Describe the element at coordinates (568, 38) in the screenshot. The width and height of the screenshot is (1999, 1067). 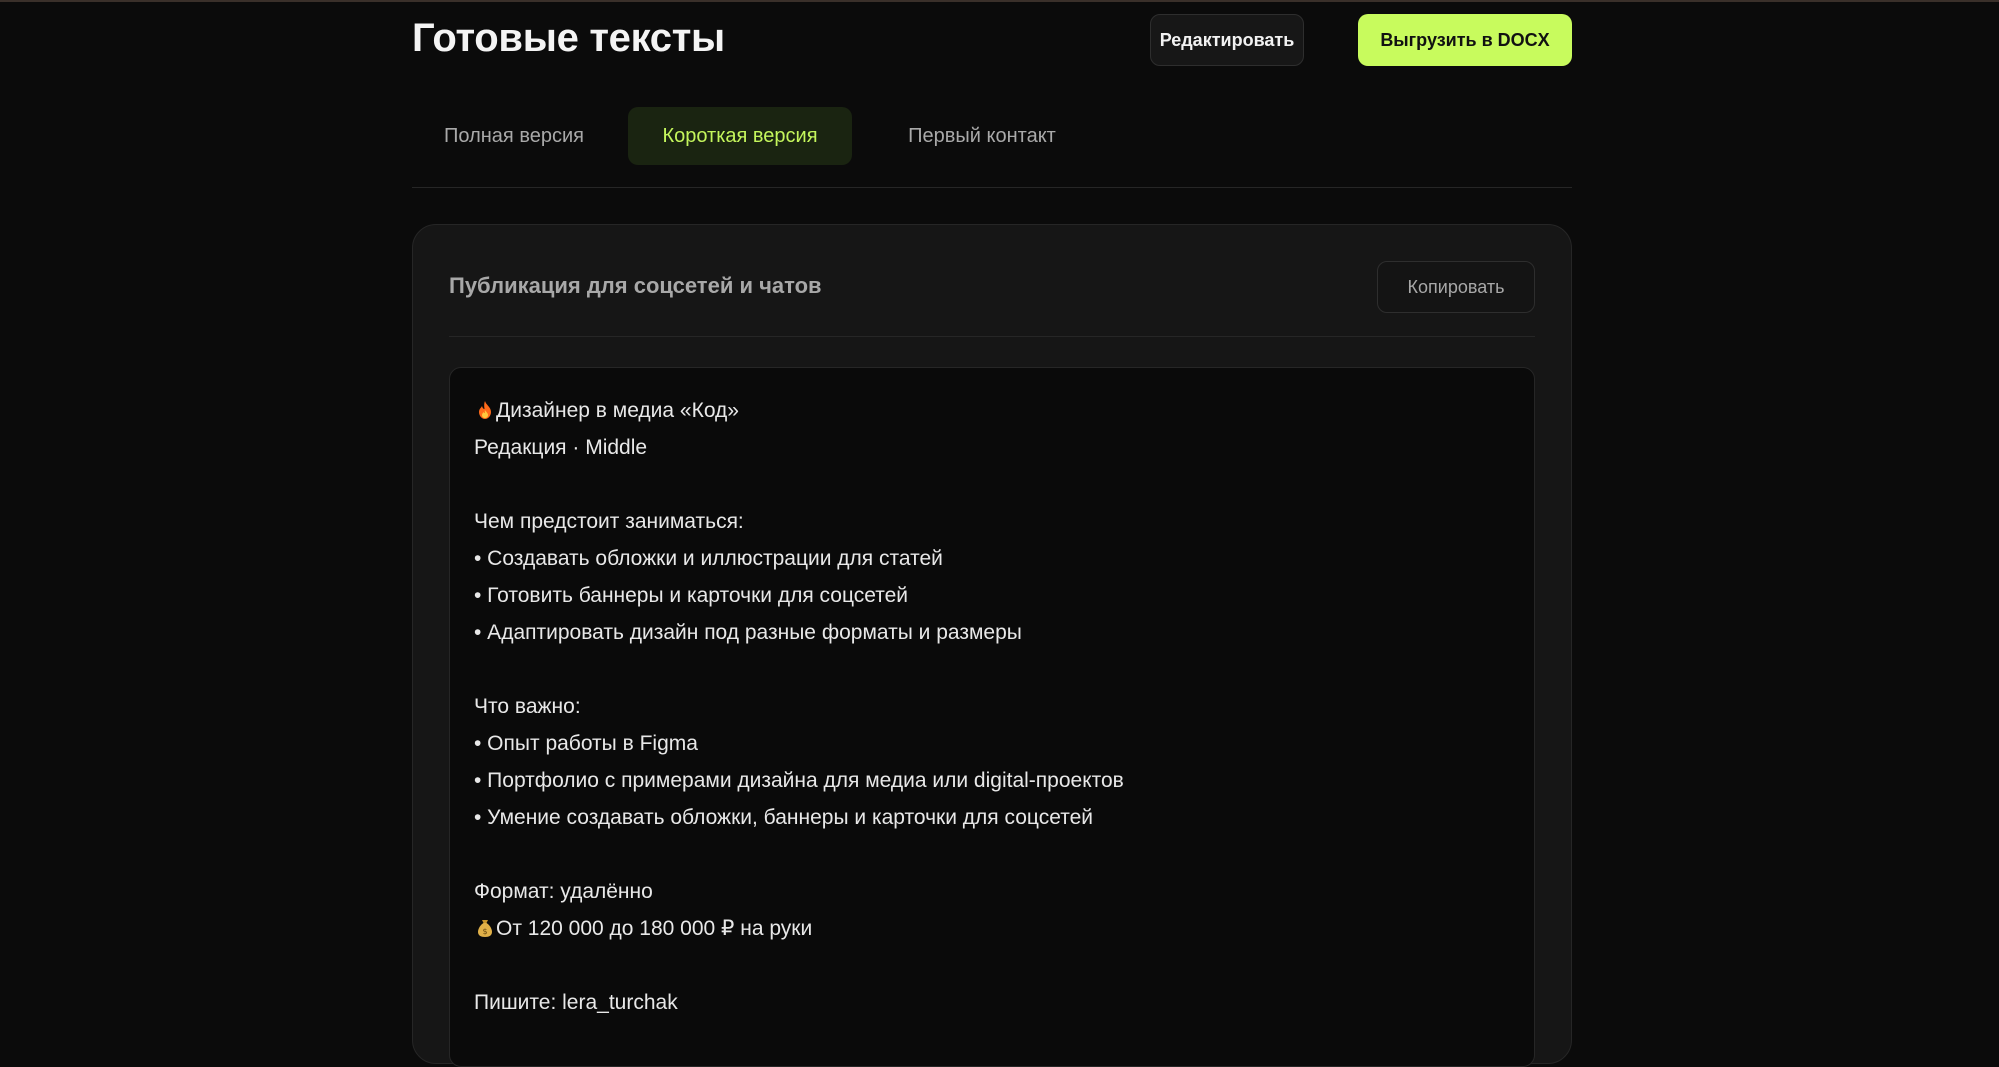
I see `page-title: Готовые тексты` at that location.